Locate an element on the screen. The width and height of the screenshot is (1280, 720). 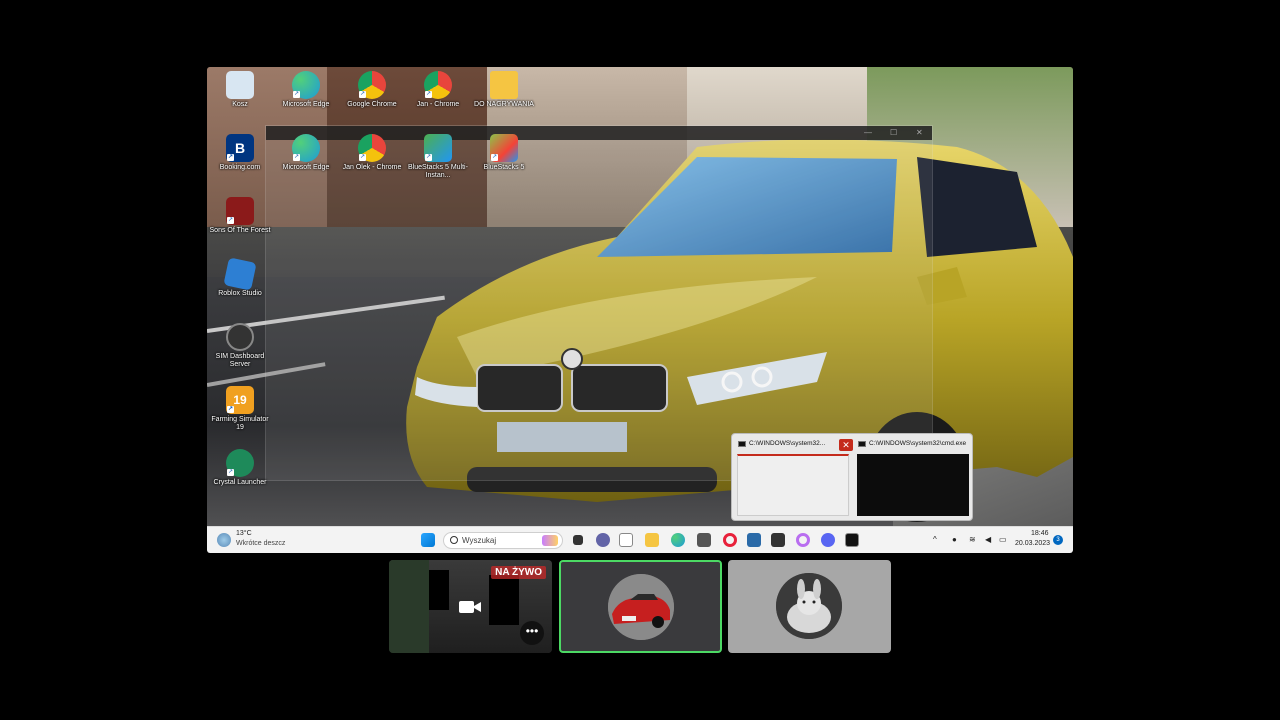
participant-tile-active-speaker is located at coordinates (640, 606).